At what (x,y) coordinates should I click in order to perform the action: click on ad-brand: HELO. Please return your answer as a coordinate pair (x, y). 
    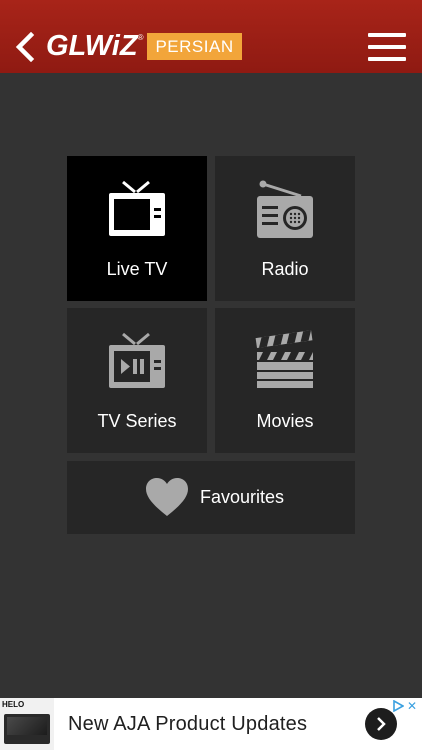
    Looking at the image, I should click on (13, 704).